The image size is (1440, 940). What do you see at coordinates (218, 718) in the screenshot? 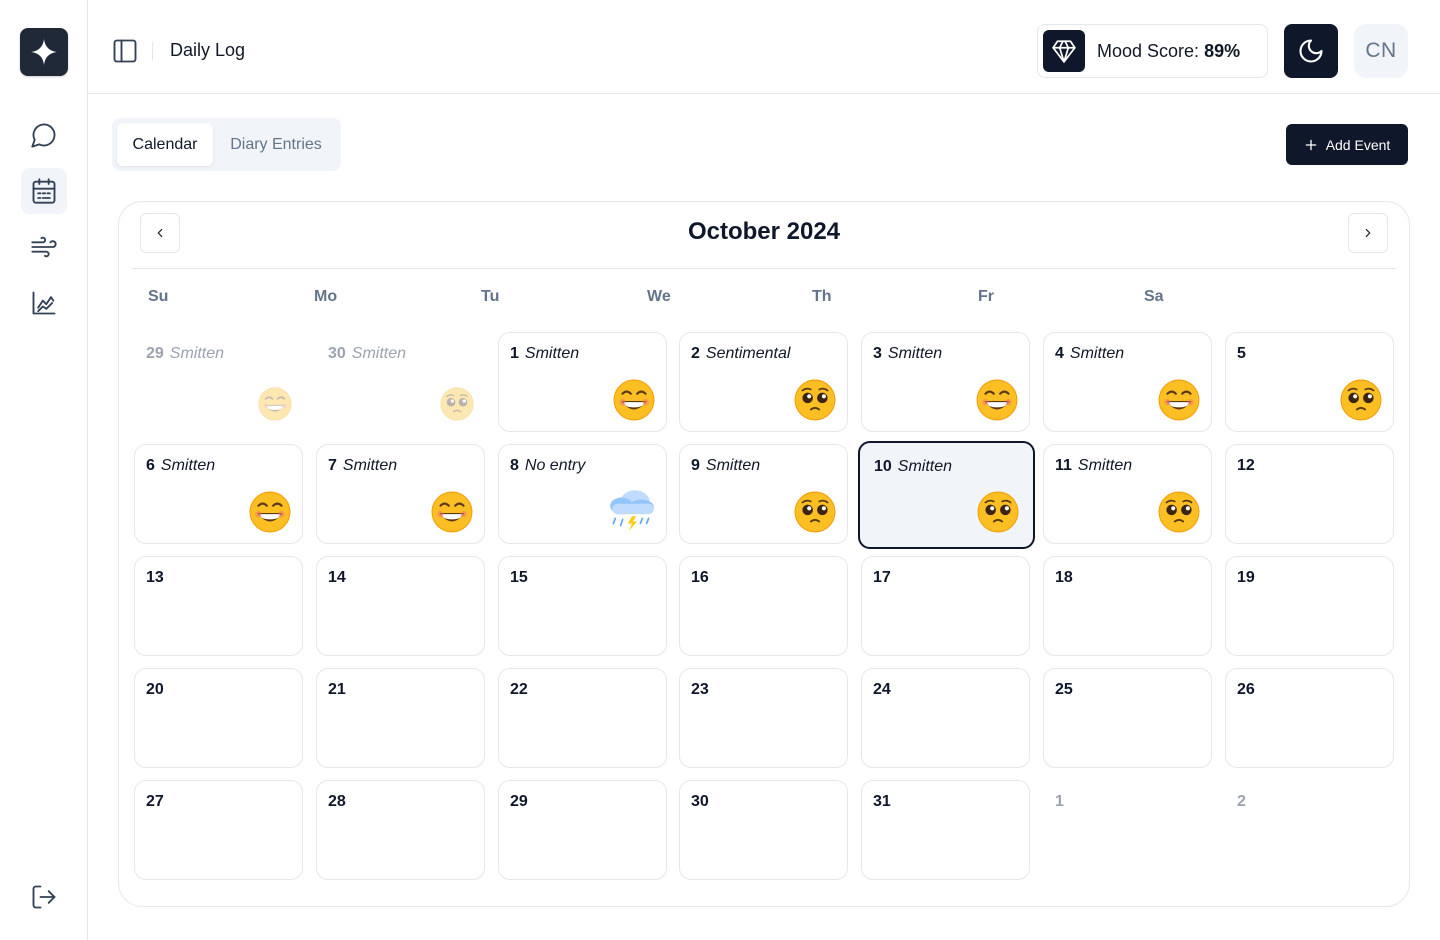
I see `calendar-day: 20` at bounding box center [218, 718].